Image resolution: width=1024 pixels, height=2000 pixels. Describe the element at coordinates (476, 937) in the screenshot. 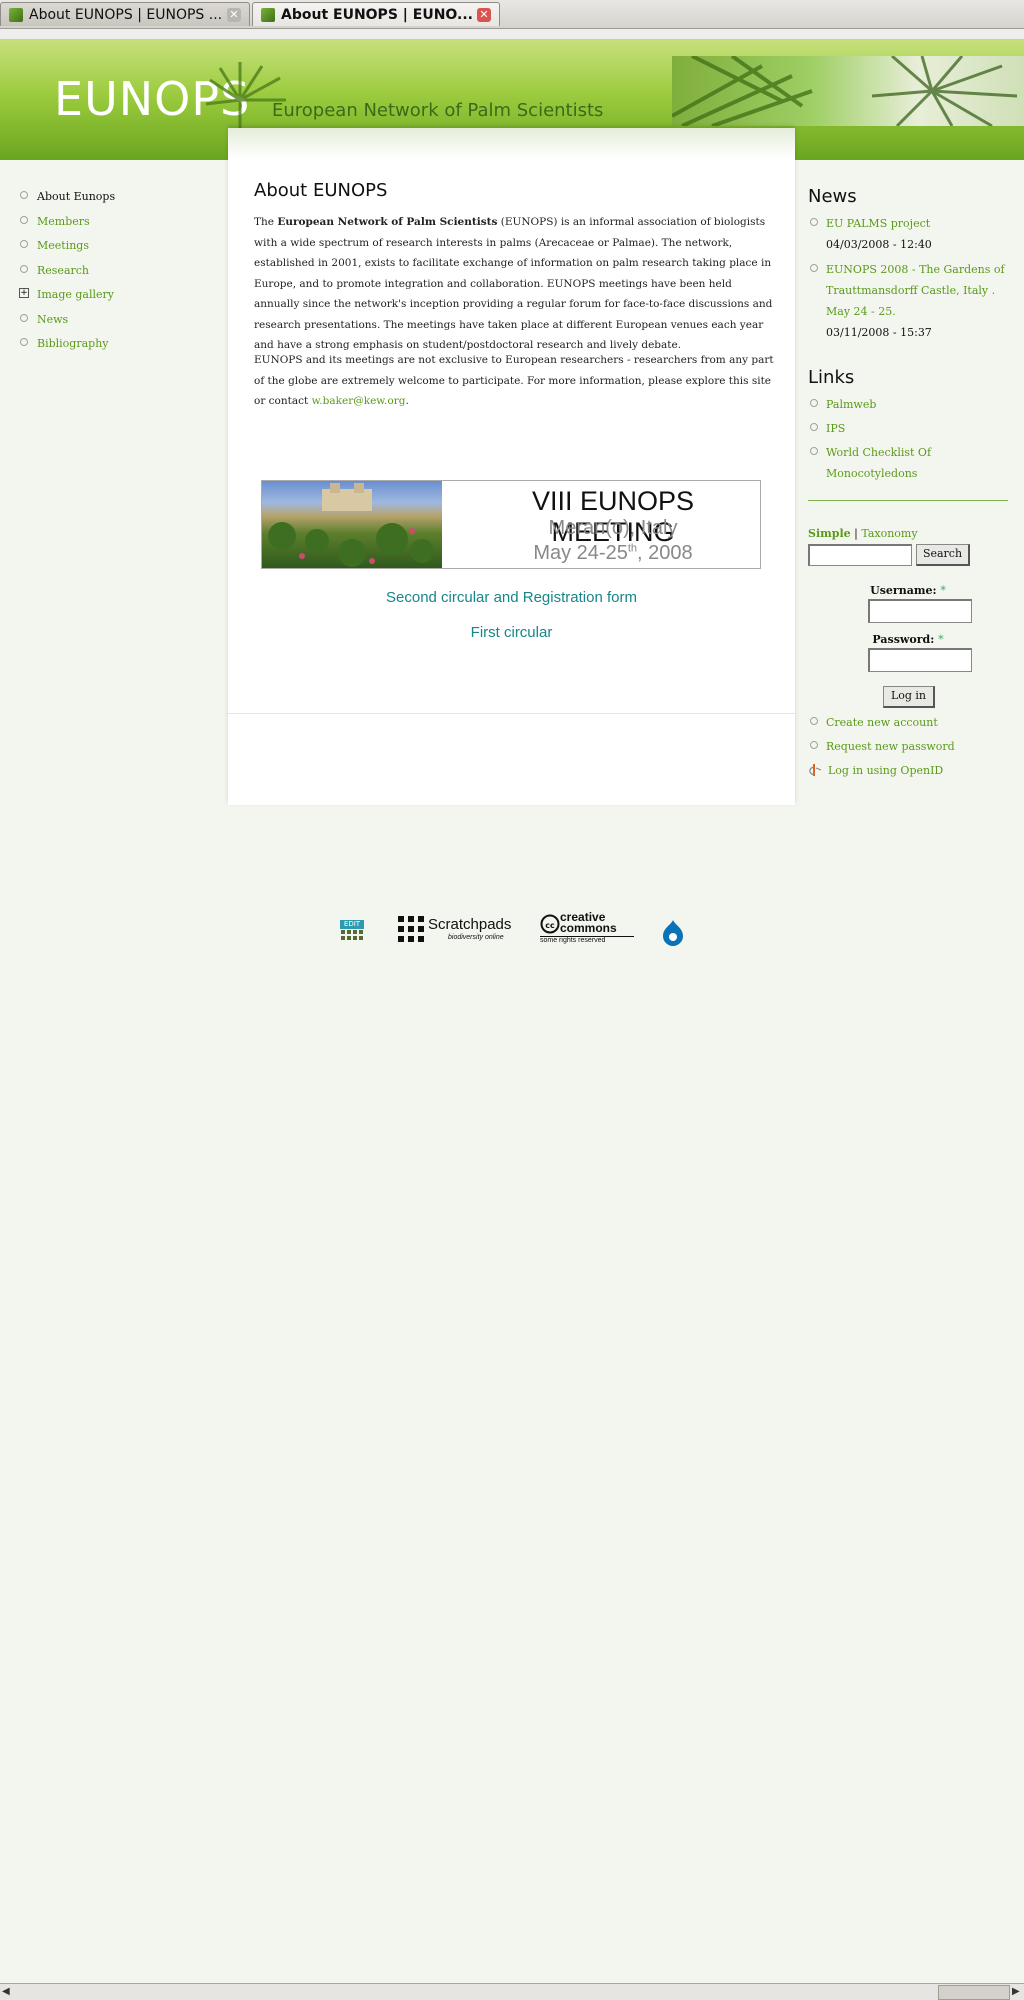

I see `scratchpads-subtext: biodiversity online` at that location.